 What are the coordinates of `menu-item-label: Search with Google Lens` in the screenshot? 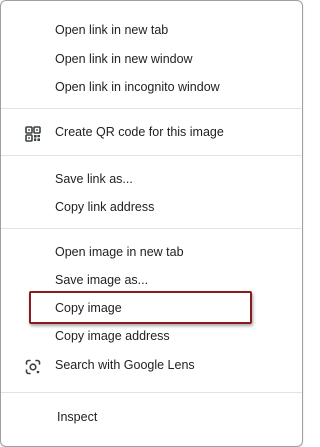 It's located at (125, 365).